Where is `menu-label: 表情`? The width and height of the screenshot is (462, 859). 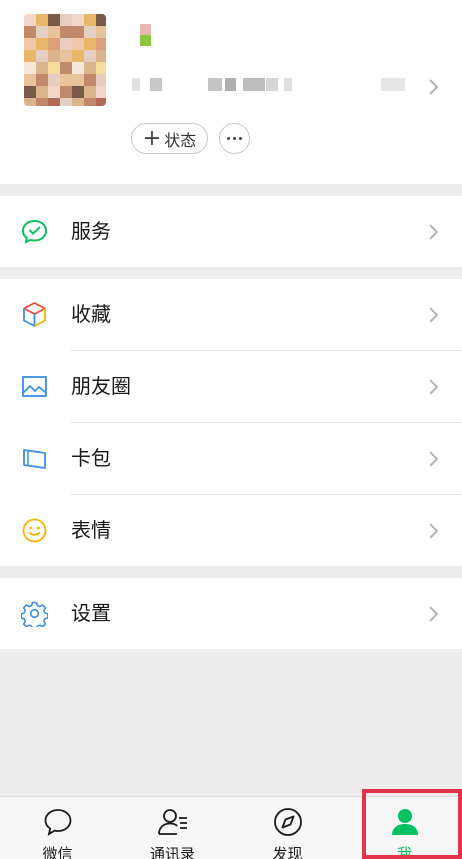 menu-label: 表情 is located at coordinates (91, 530).